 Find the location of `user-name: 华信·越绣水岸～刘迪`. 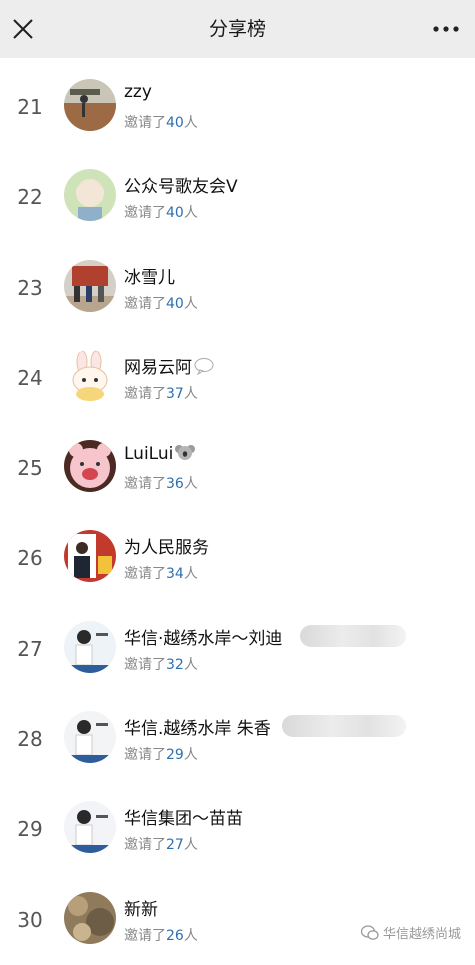

user-name: 华信·越绣水岸～刘迪 is located at coordinates (203, 636).